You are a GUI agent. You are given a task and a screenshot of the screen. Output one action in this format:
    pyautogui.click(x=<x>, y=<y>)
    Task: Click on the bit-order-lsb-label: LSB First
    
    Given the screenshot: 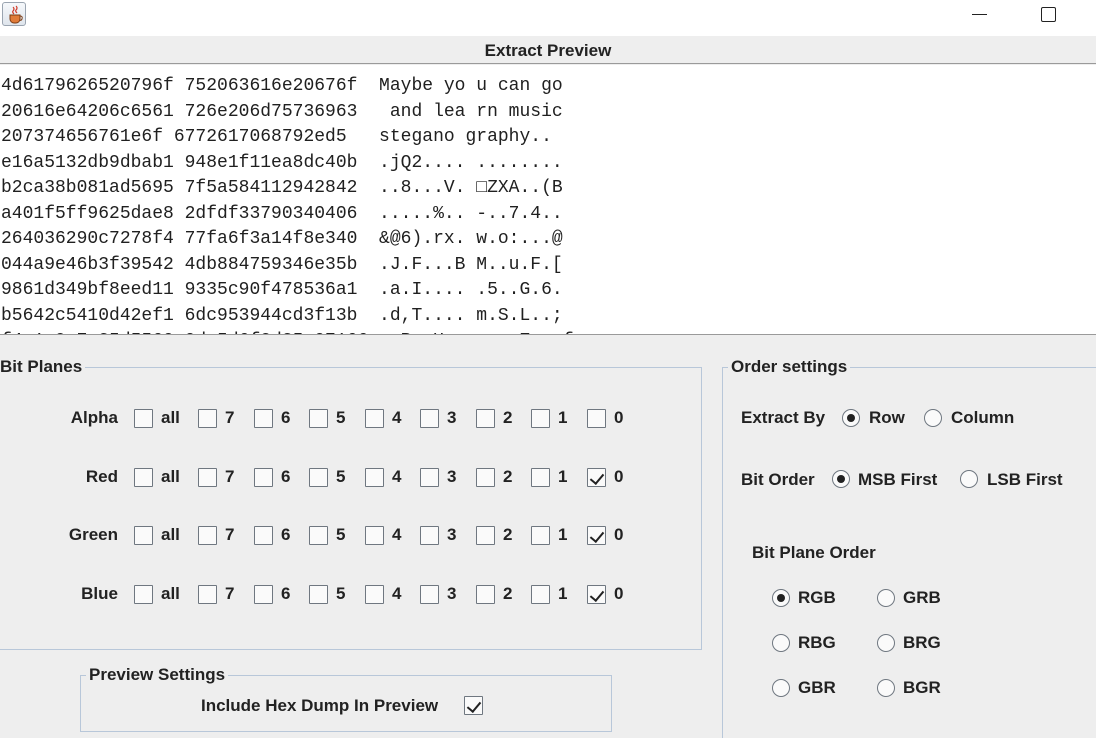 What is the action you would take?
    pyautogui.click(x=1025, y=480)
    